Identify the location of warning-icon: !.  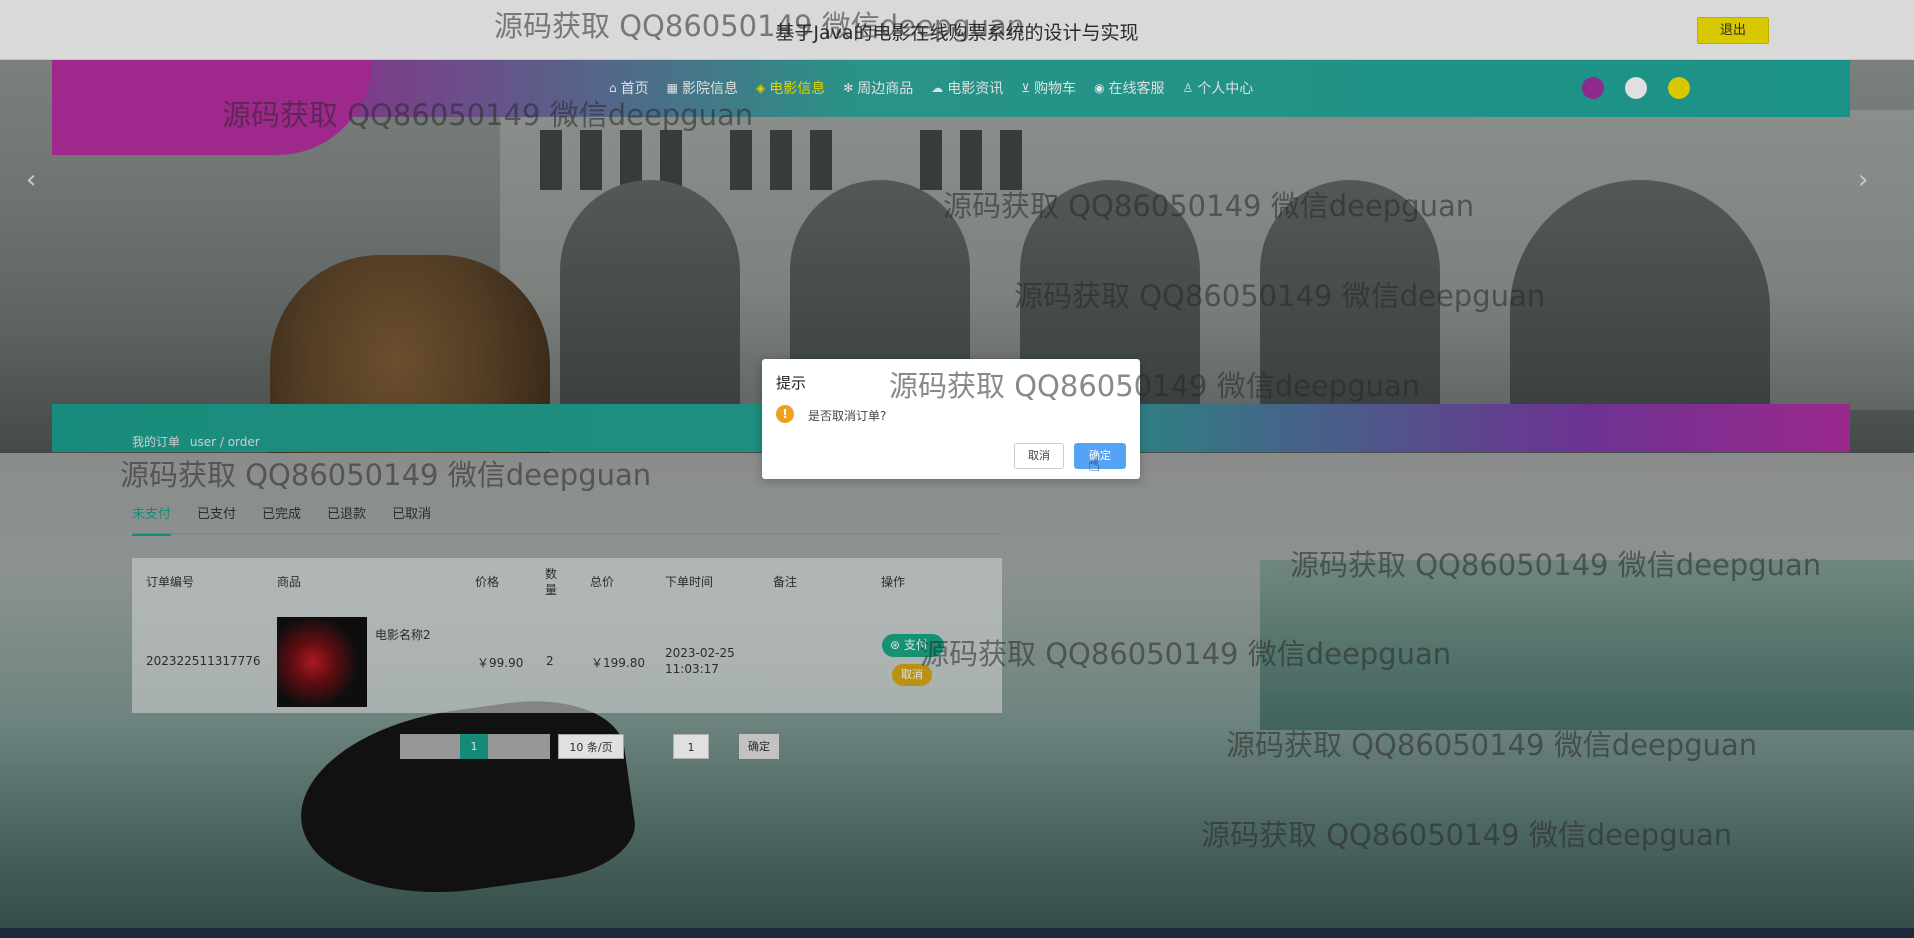
(785, 414).